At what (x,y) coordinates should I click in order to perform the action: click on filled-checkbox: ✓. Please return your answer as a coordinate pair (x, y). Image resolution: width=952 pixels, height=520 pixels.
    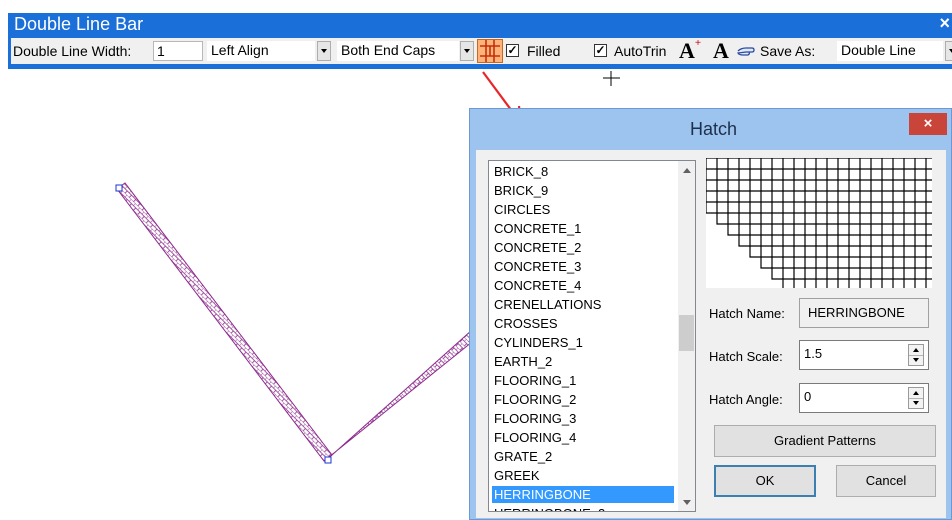
    Looking at the image, I should click on (512, 50).